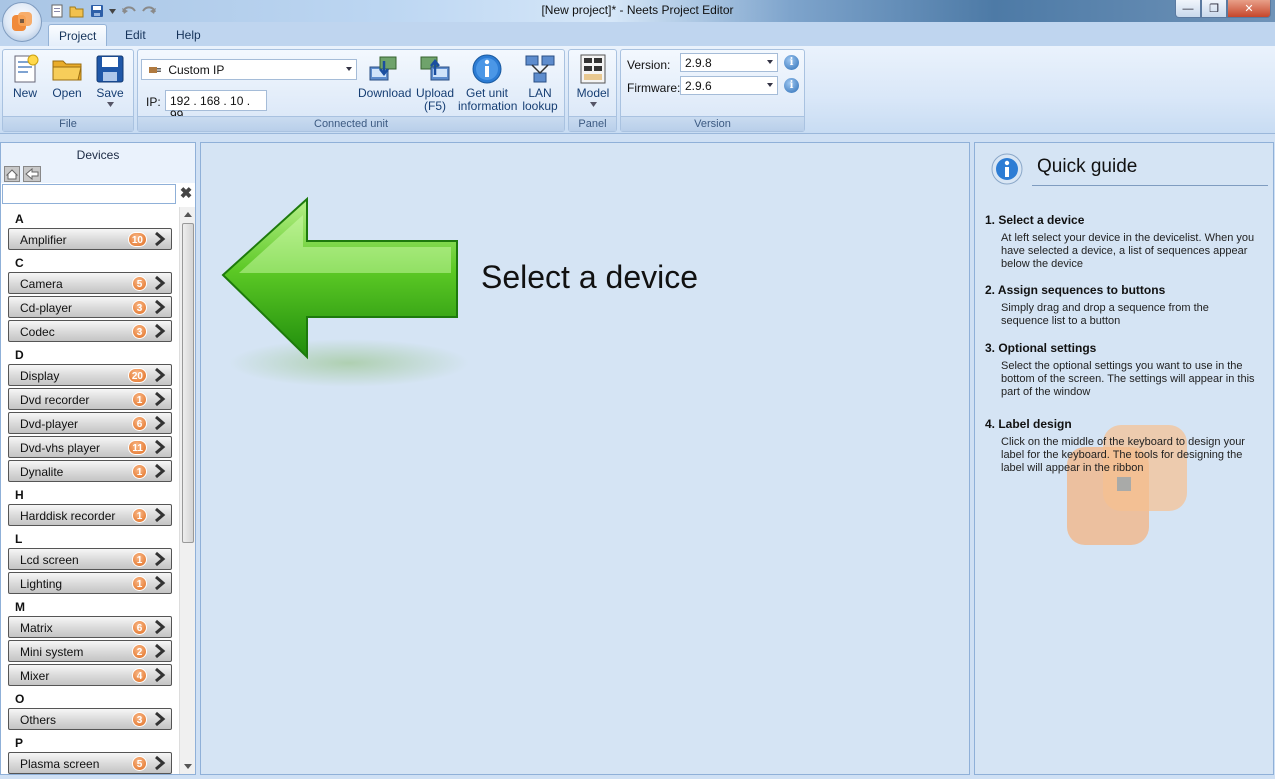 The height and width of the screenshot is (779, 1275). Describe the element at coordinates (43, 240) in the screenshot. I see `device-item-name: Amplifier` at that location.